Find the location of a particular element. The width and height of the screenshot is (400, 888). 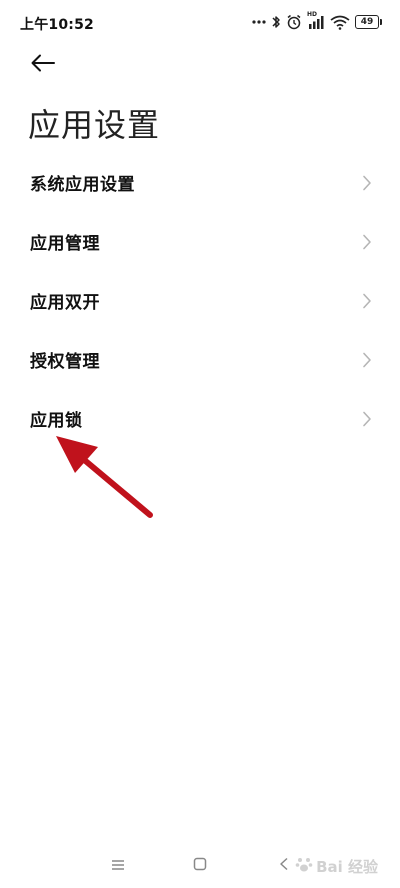

bluetooth-icon is located at coordinates (276, 22).